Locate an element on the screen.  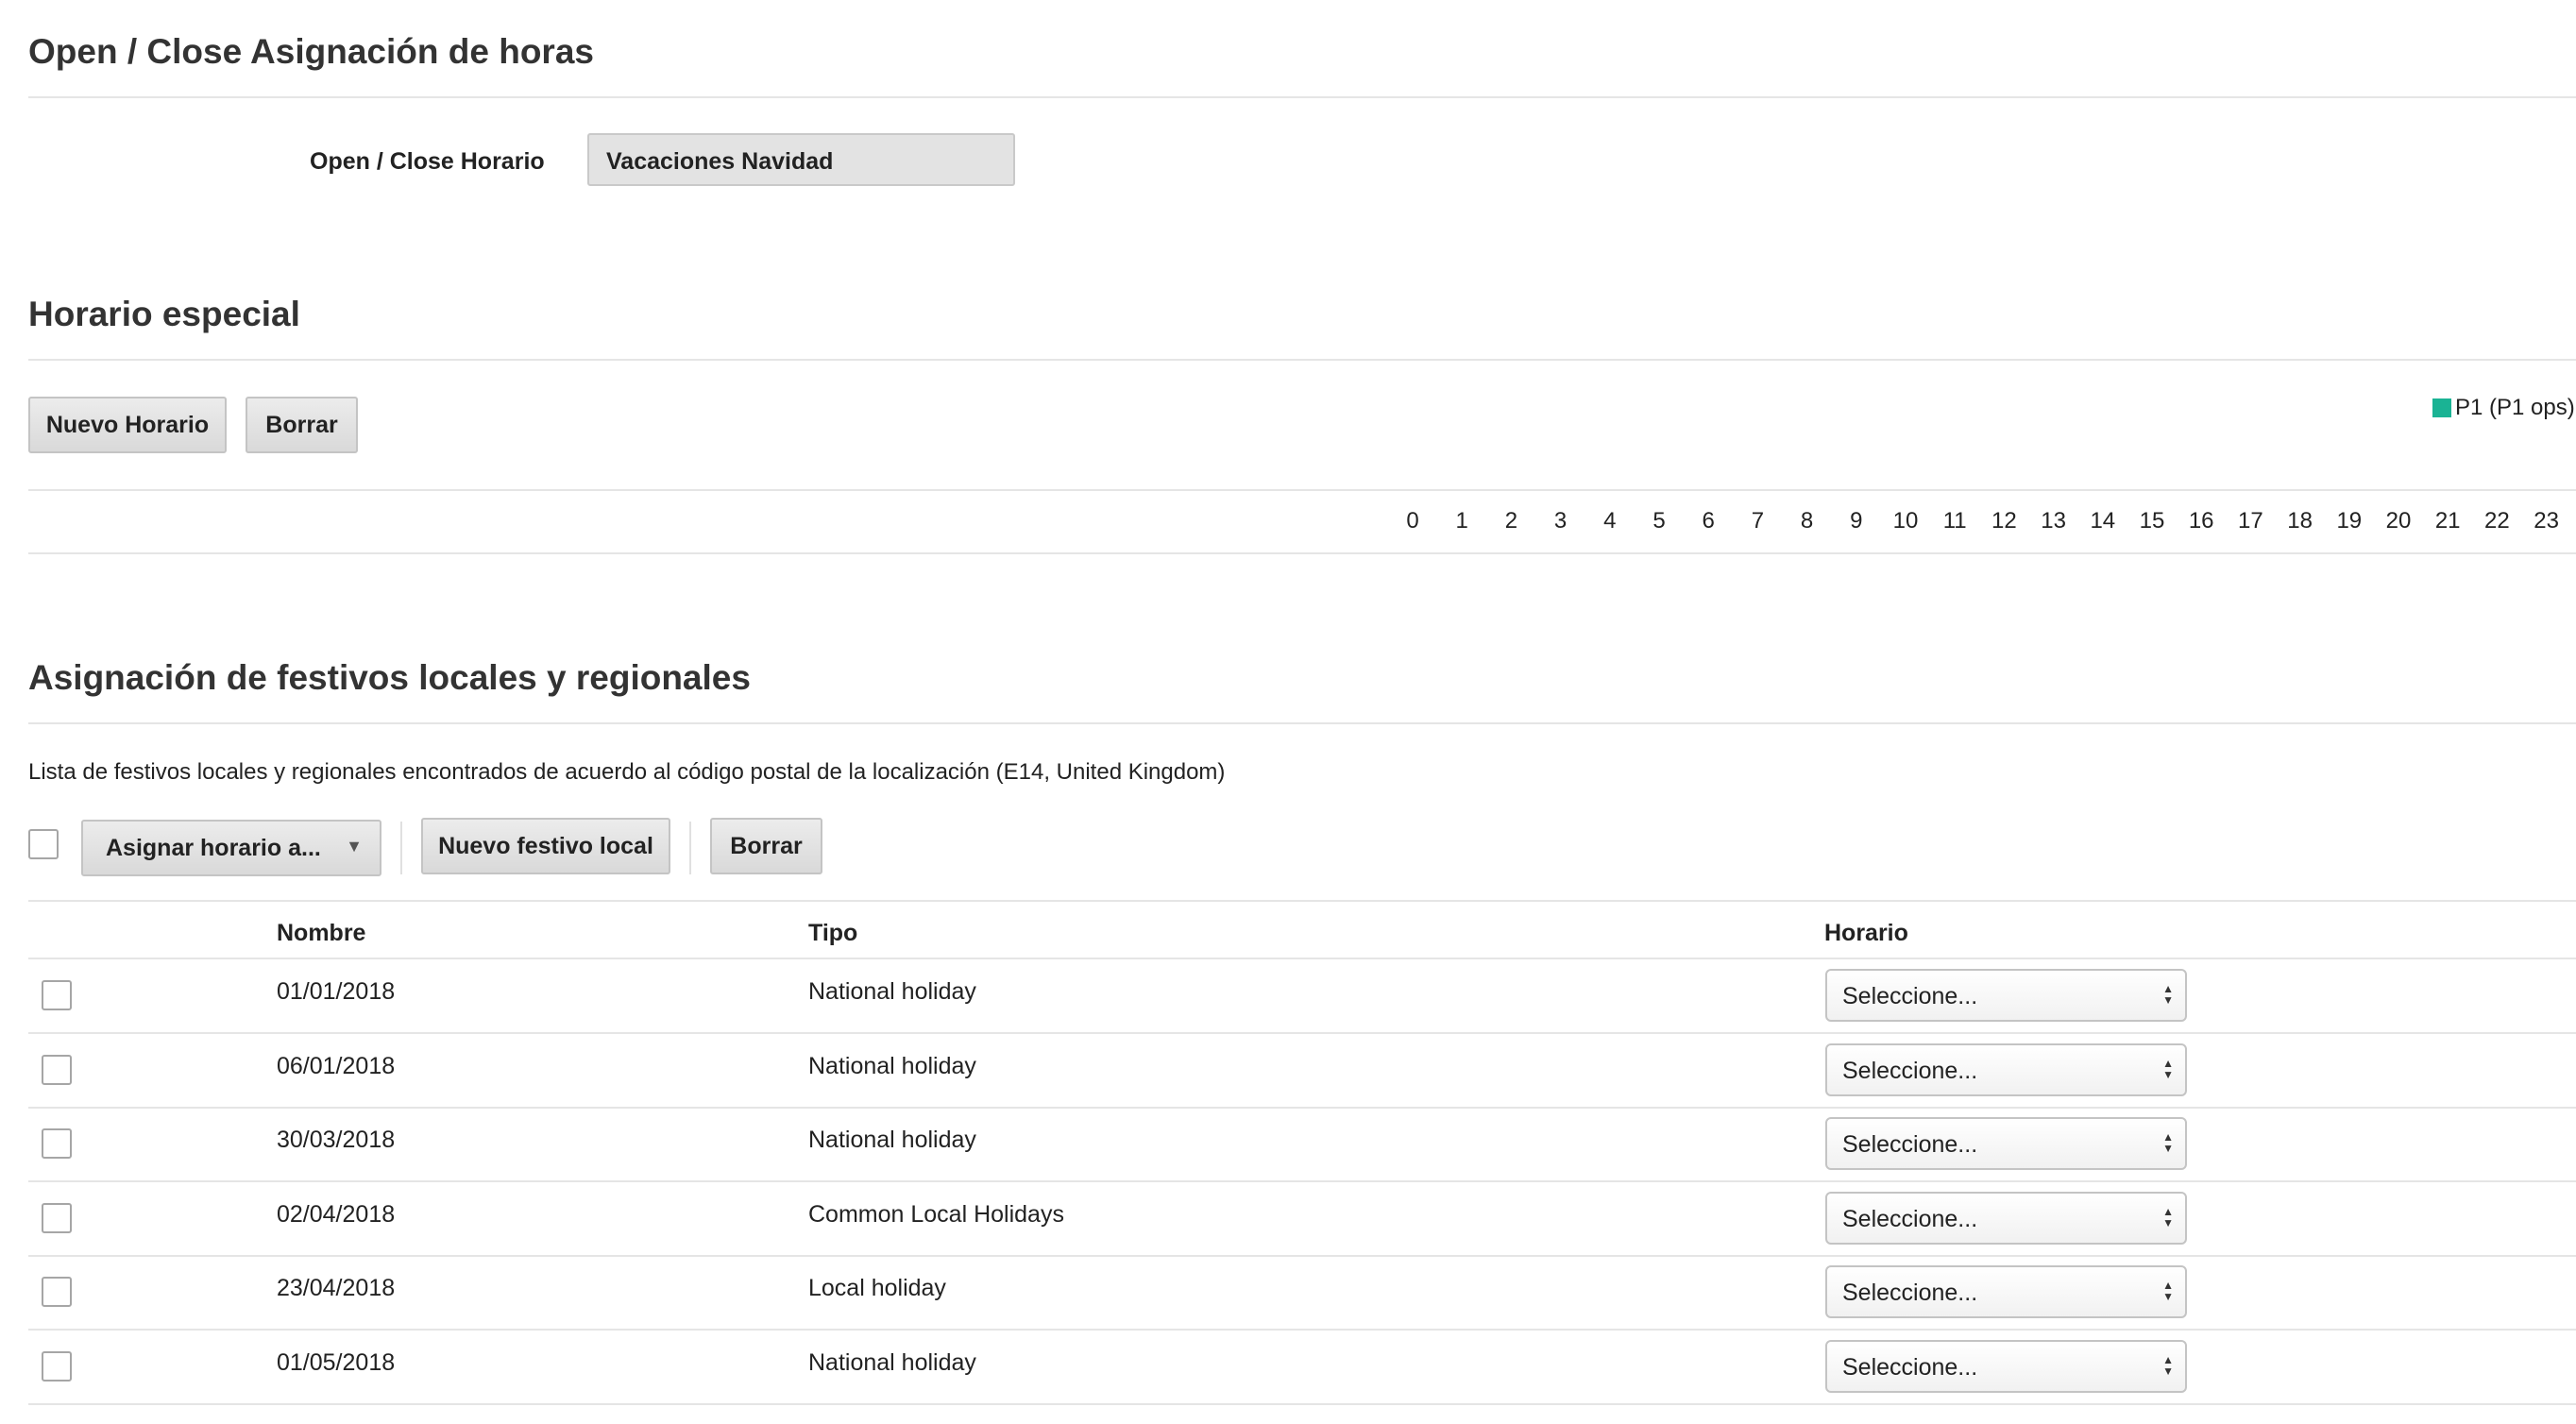
cell-nombre: 23/04/2018 is located at coordinates (336, 1288).